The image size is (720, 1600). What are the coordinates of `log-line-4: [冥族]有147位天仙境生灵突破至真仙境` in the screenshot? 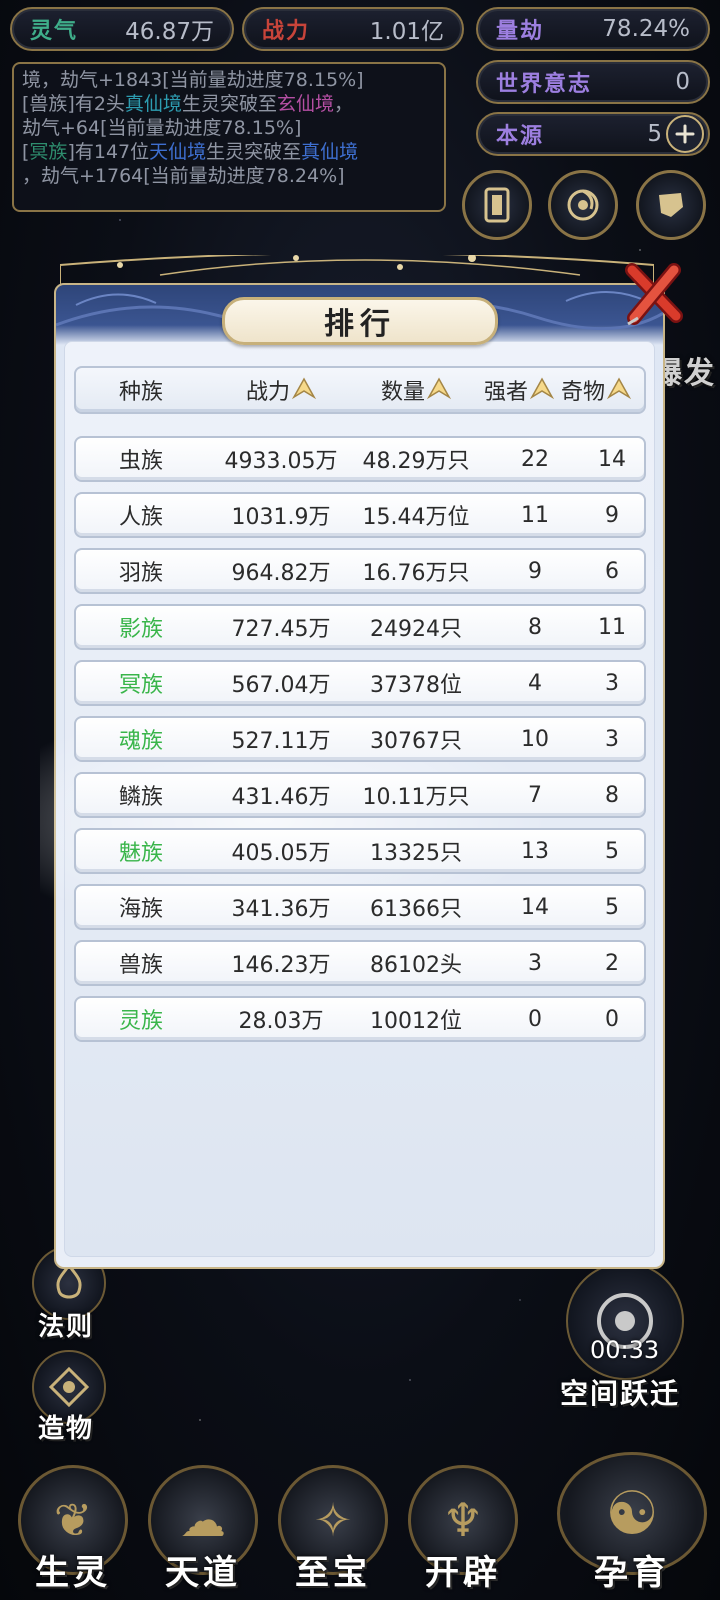 It's located at (190, 152).